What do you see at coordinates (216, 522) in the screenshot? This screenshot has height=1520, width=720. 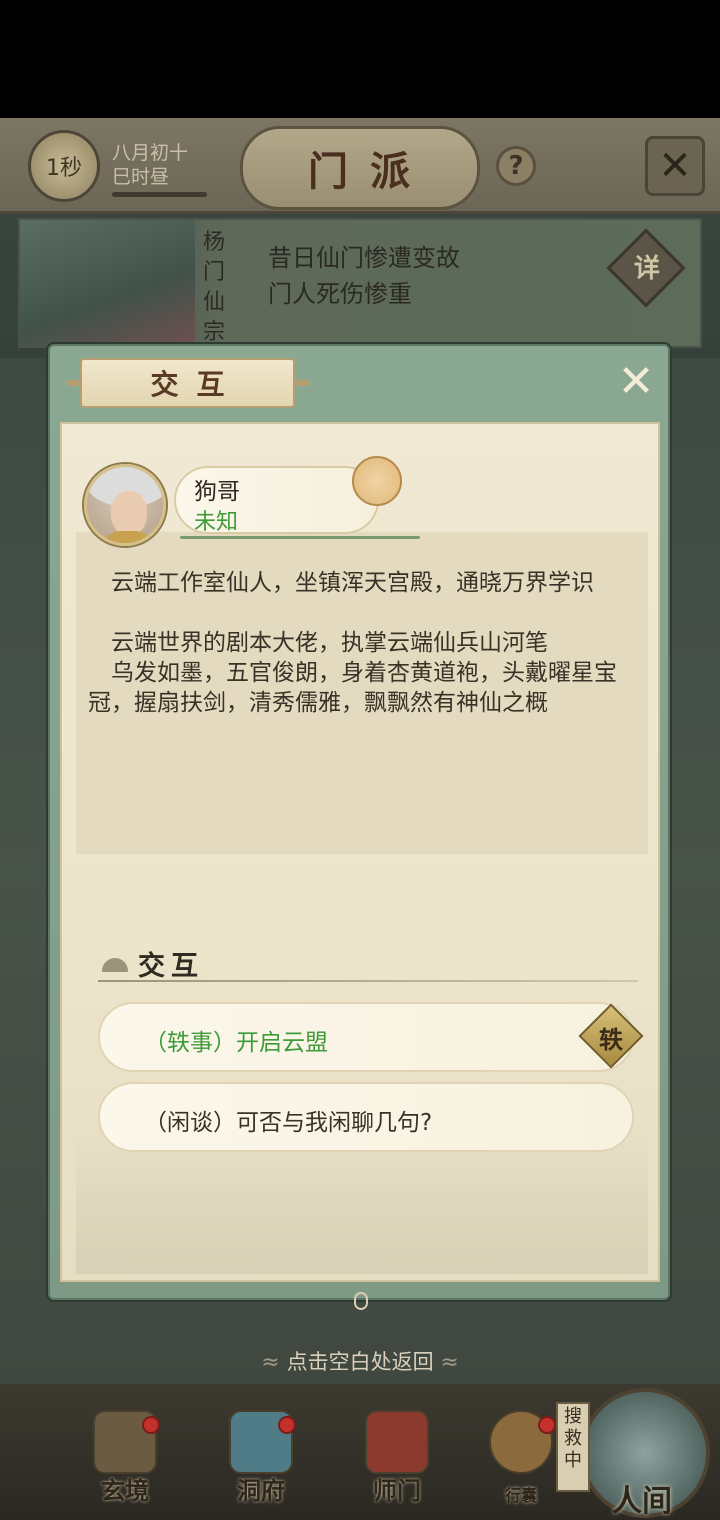 I see `npc-status: 未知` at bounding box center [216, 522].